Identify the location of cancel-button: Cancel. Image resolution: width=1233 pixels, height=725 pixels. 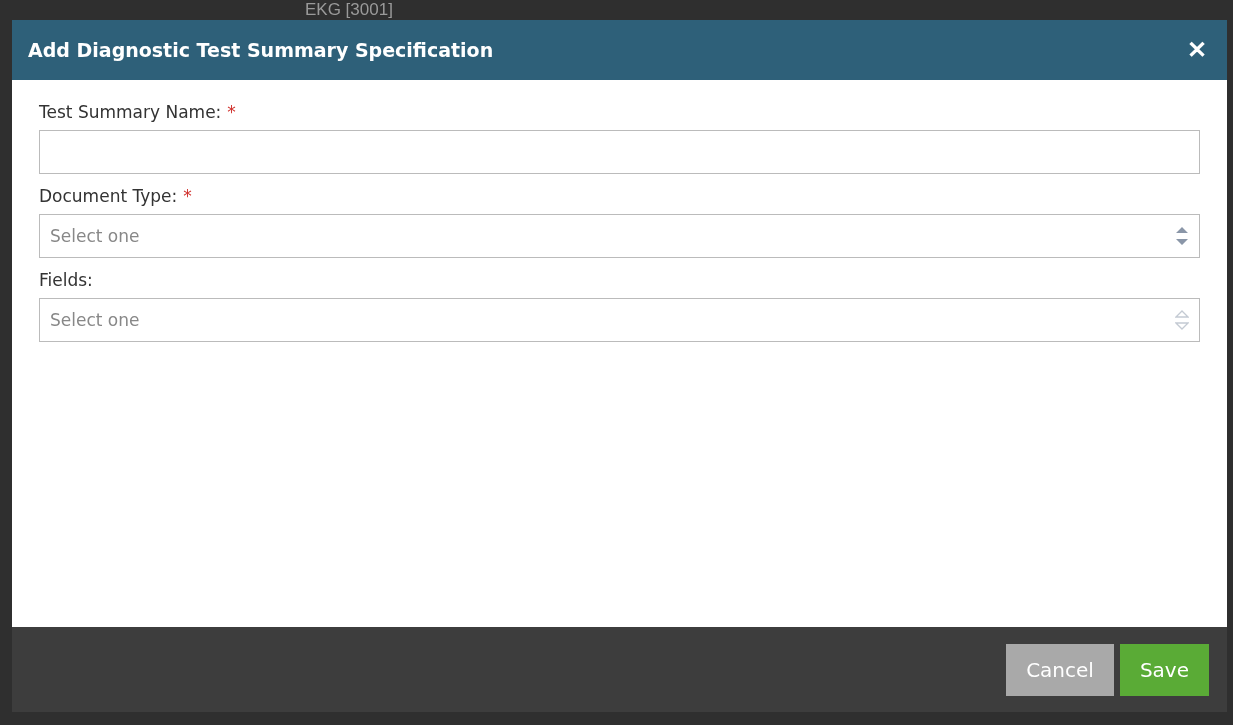
(1060, 669).